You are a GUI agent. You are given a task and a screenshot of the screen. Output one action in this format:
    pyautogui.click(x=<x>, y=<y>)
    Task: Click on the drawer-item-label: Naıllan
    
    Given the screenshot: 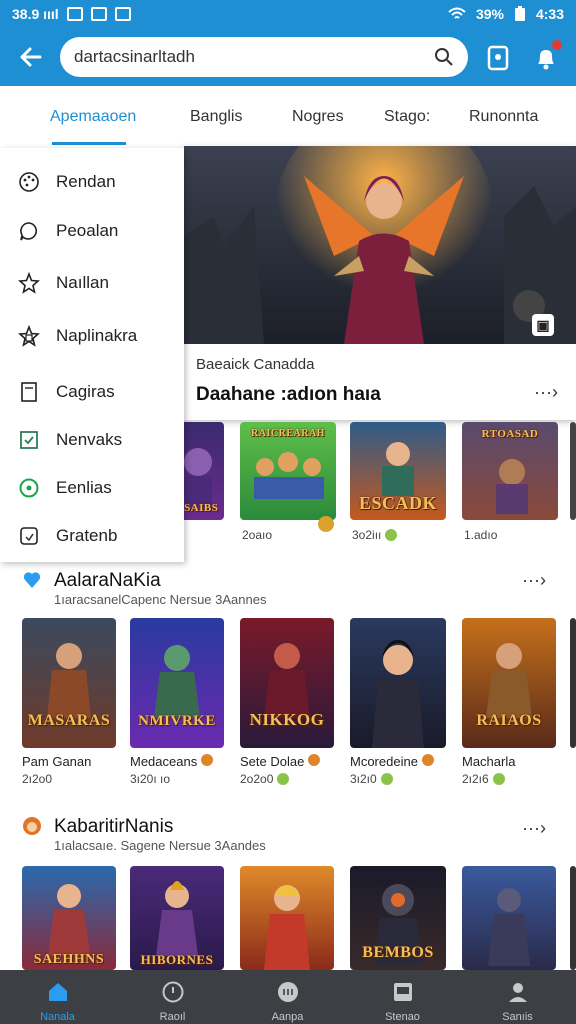 What is the action you would take?
    pyautogui.click(x=82, y=282)
    